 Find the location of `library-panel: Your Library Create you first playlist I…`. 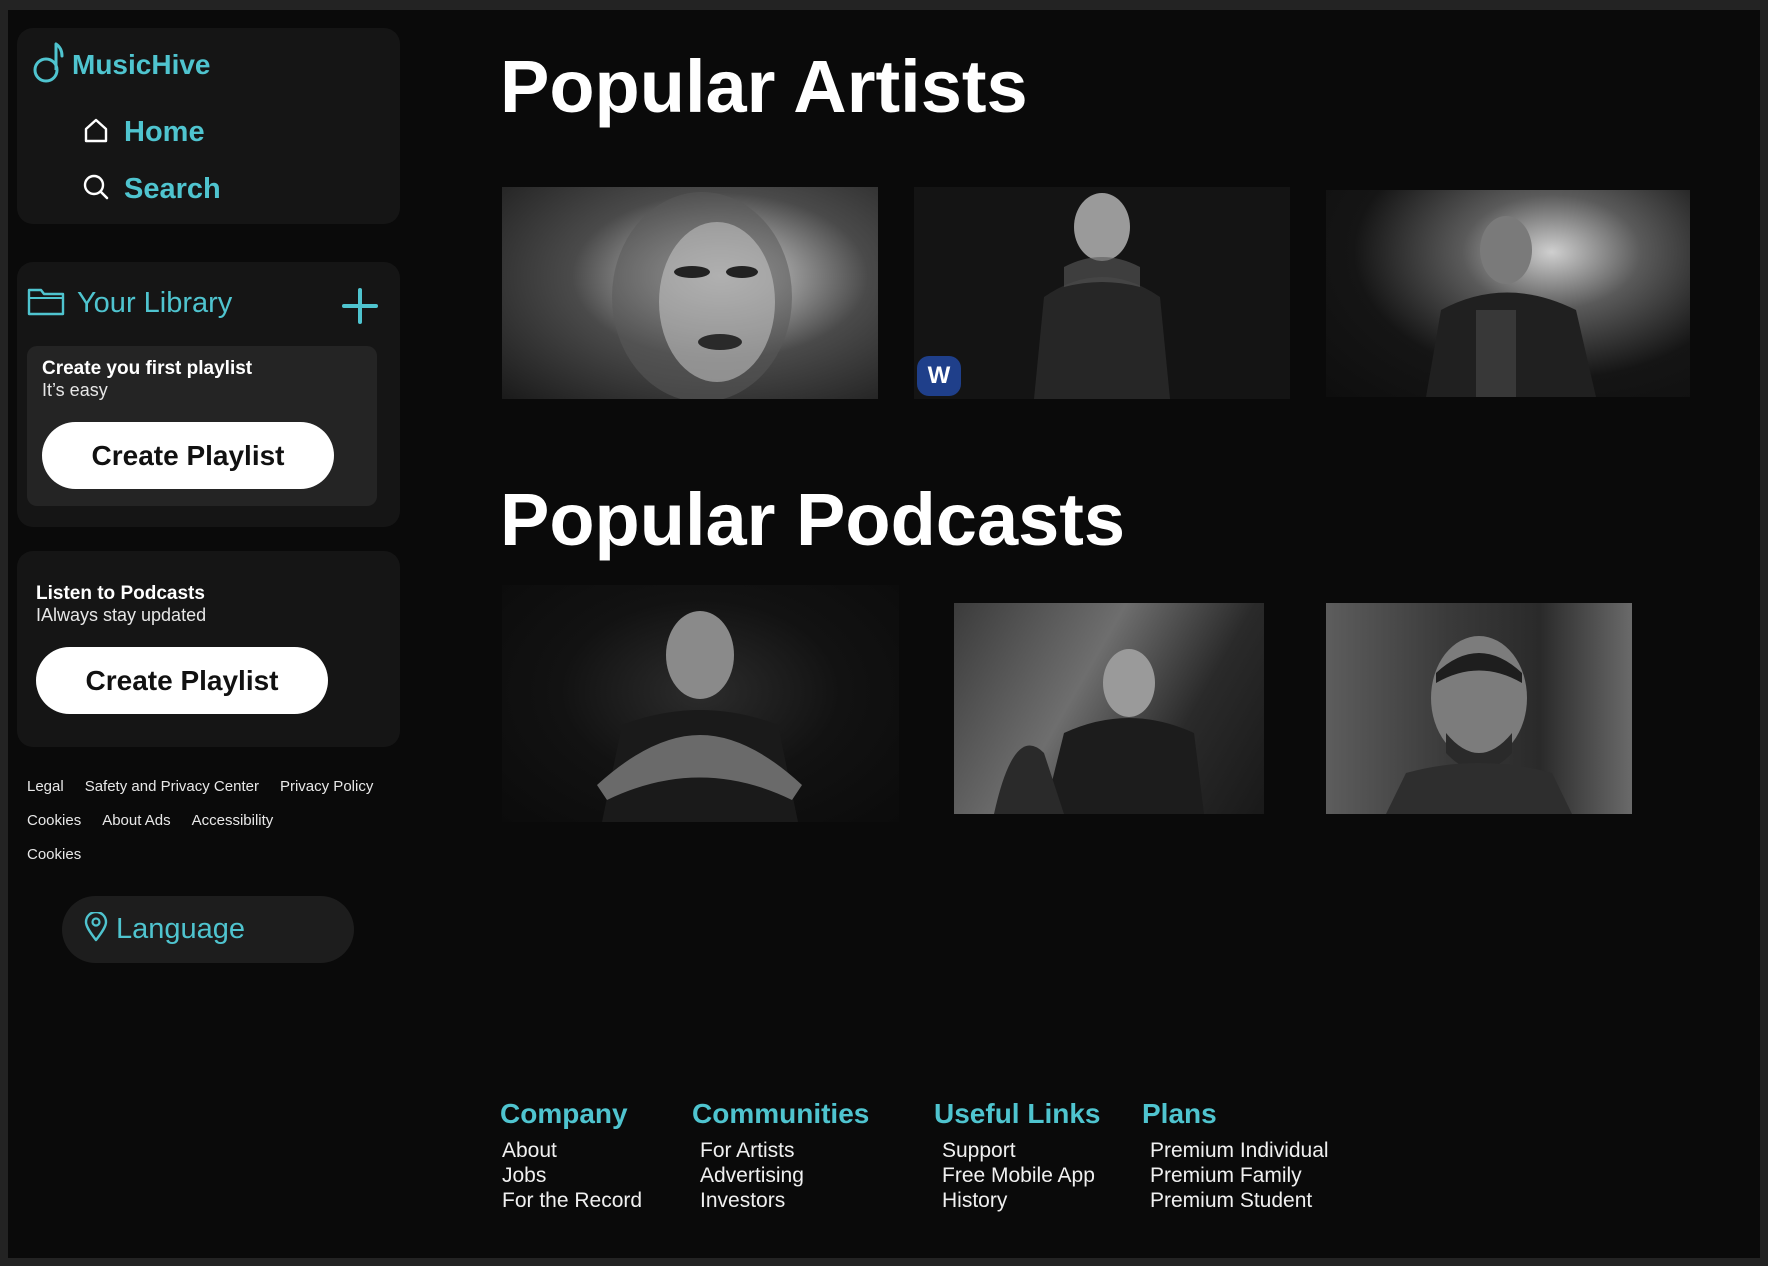

library-panel: Your Library Create you first playlist I… is located at coordinates (208, 394).